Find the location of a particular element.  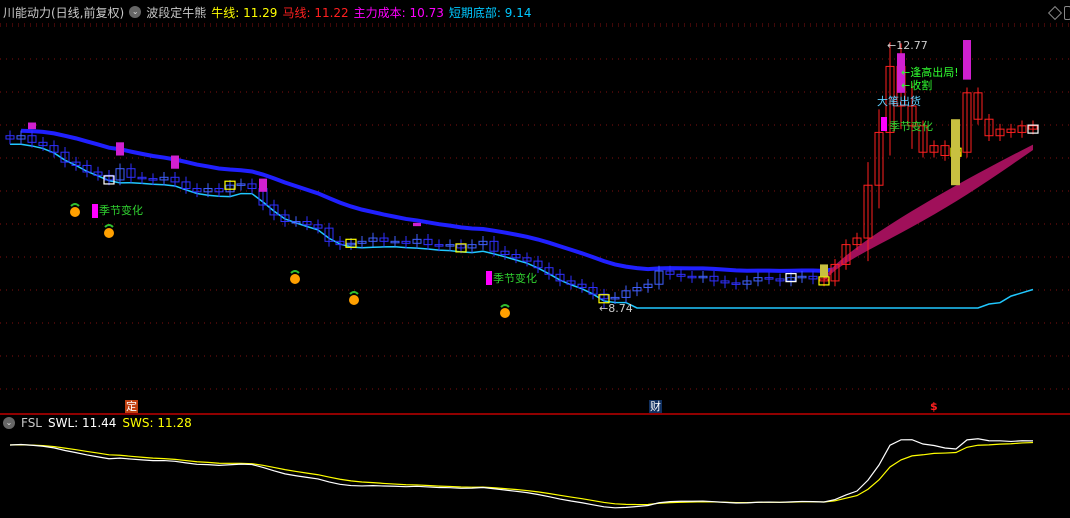

swl-value: 11.44 is located at coordinates (99, 423).